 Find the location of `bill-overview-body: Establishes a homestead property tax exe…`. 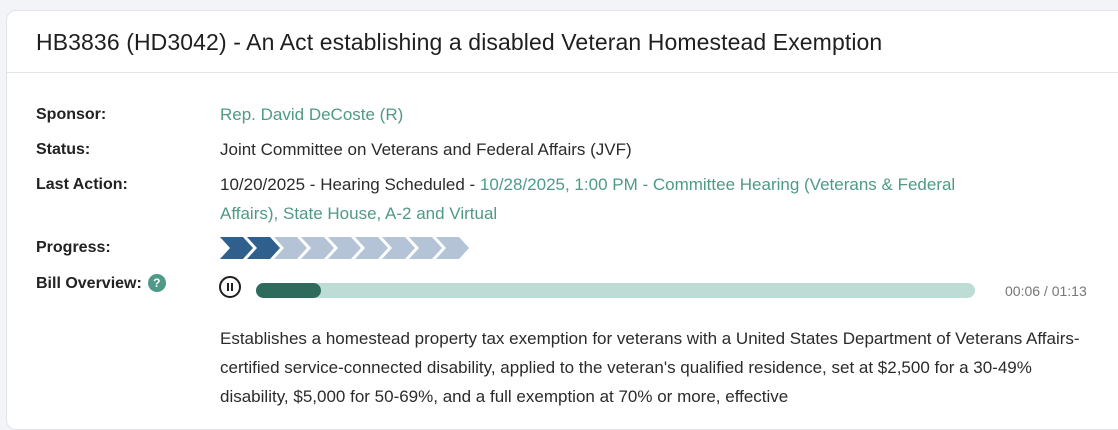

bill-overview-body: Establishes a homestead property tax exe… is located at coordinates (650, 367).